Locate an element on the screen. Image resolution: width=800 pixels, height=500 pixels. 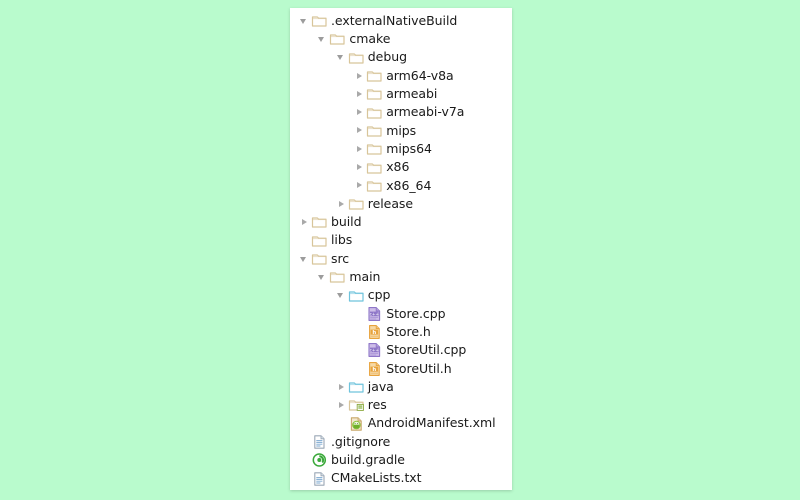
tree-row: x86_64 is located at coordinates (401, 186).